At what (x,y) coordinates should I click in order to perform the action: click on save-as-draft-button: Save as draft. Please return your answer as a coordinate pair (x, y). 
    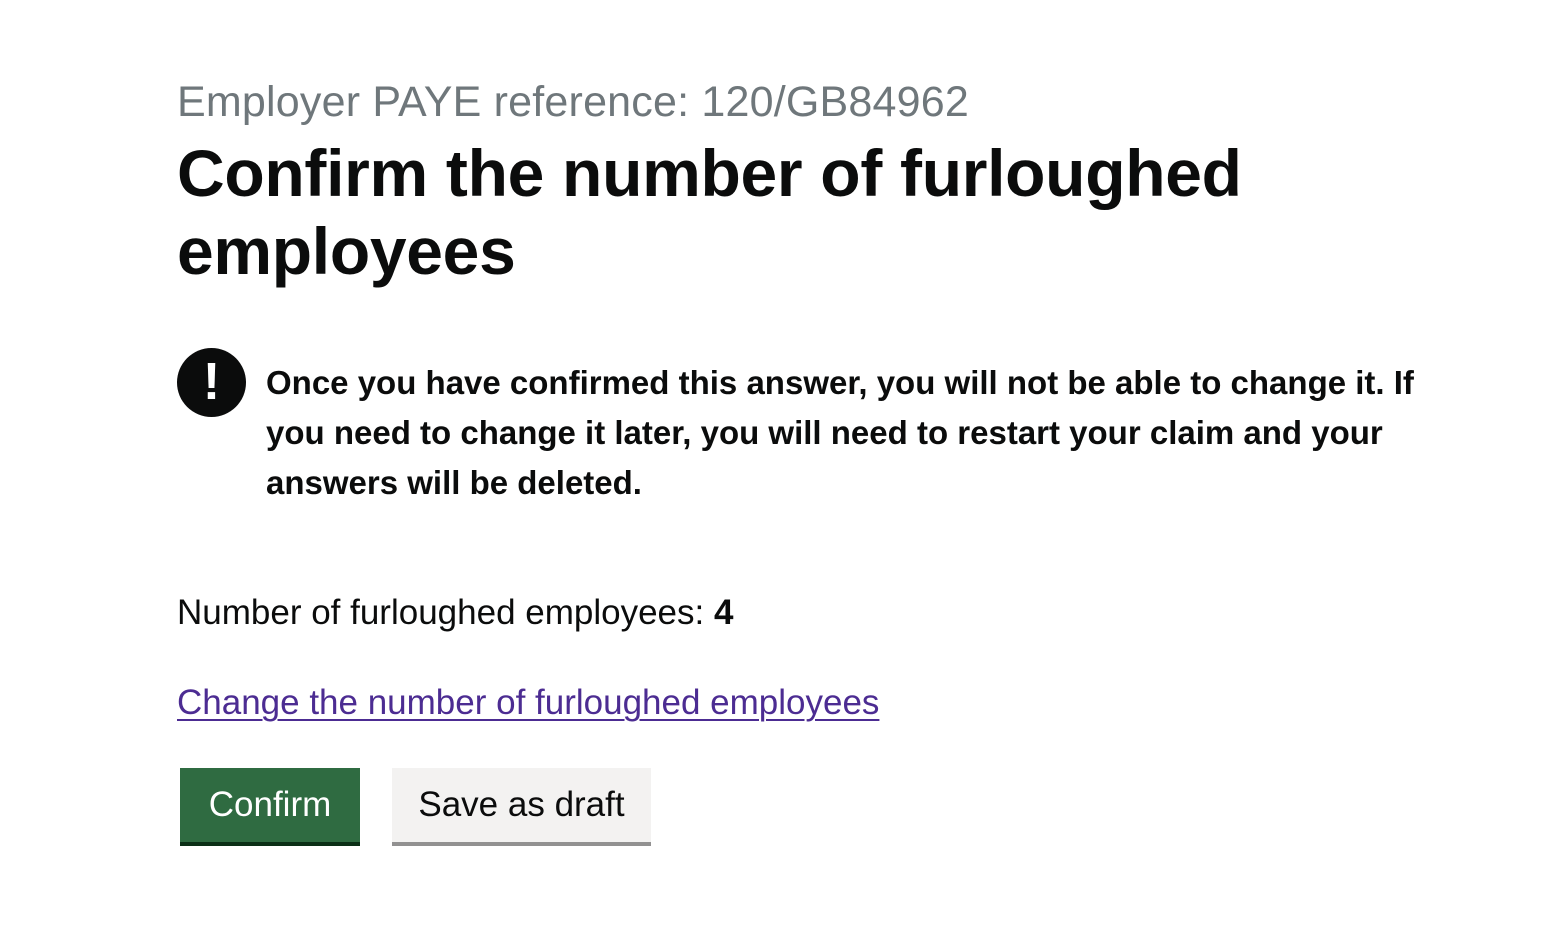
    Looking at the image, I should click on (521, 805).